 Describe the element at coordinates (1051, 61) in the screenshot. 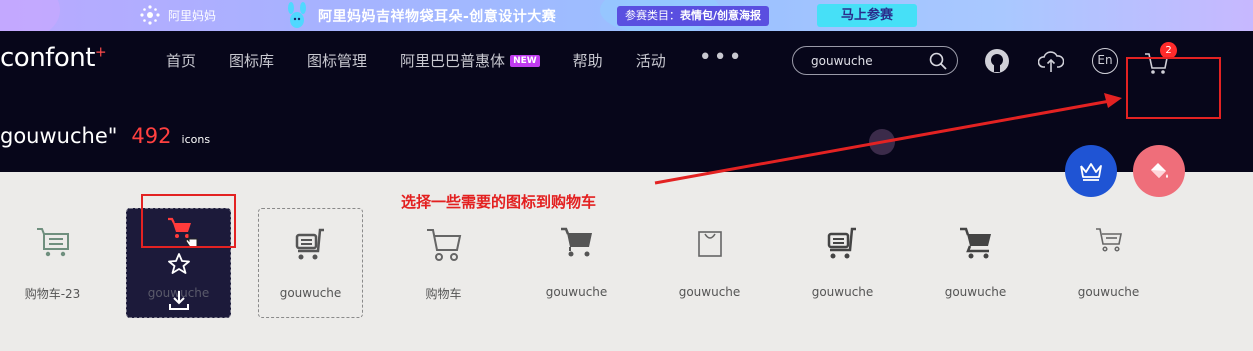

I see `upload-cloud-icon` at that location.